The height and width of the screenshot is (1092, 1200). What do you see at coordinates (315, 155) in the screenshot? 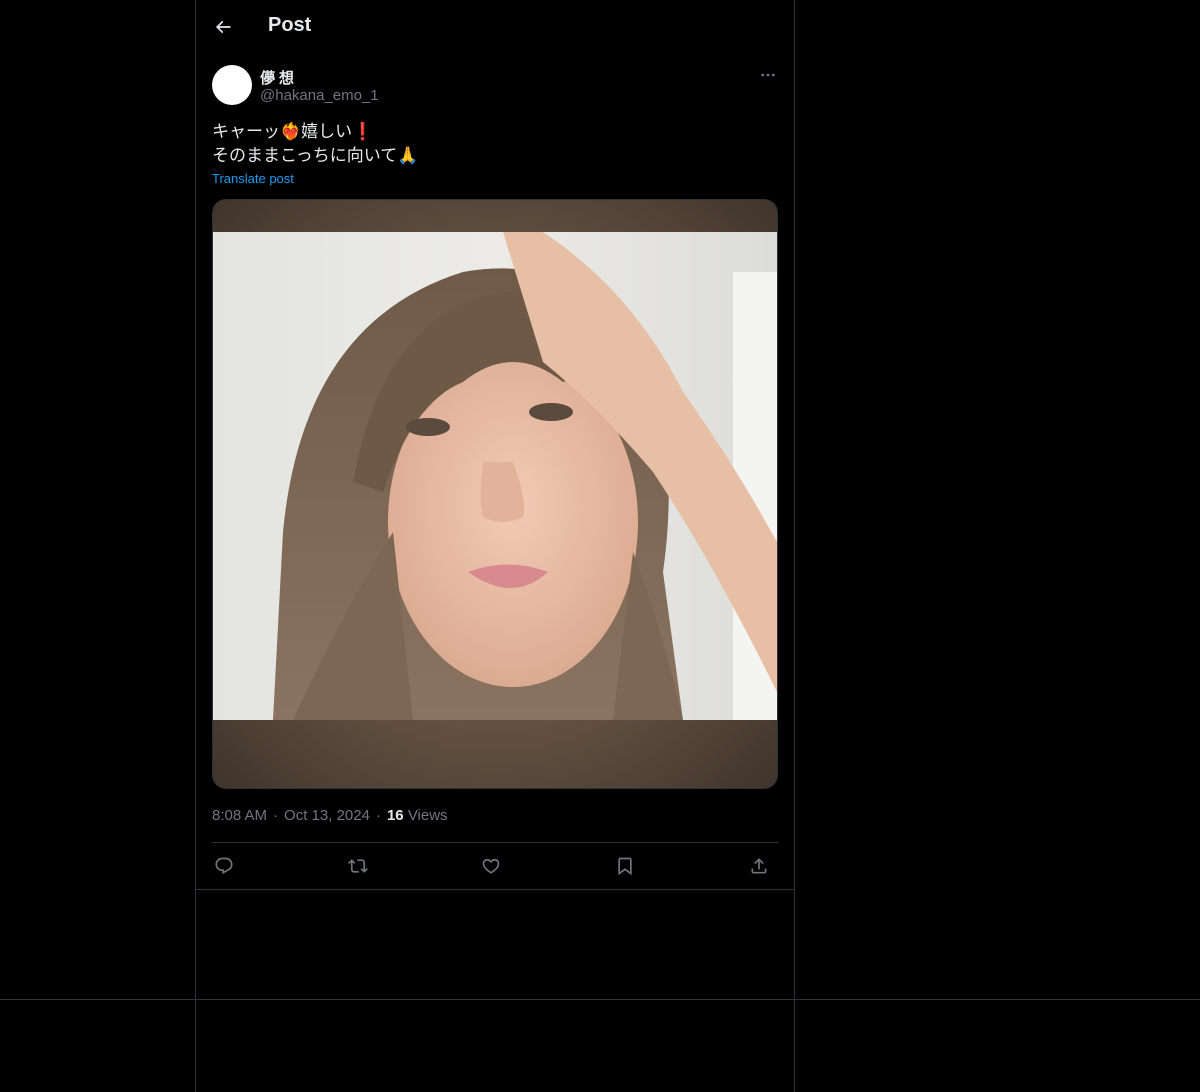
I see `post-text-line-2: そのままこっちに向いて🙏` at bounding box center [315, 155].